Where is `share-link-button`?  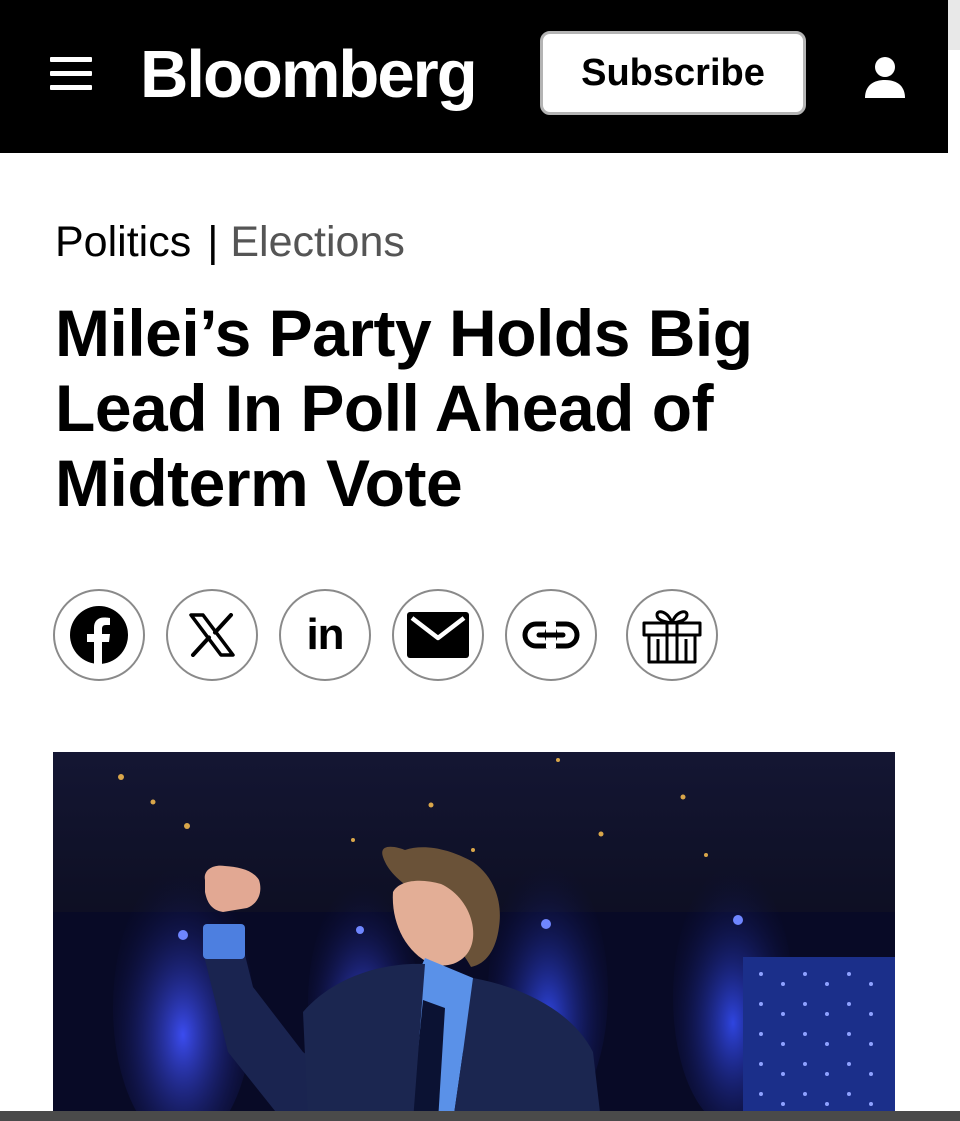 share-link-button is located at coordinates (551, 635).